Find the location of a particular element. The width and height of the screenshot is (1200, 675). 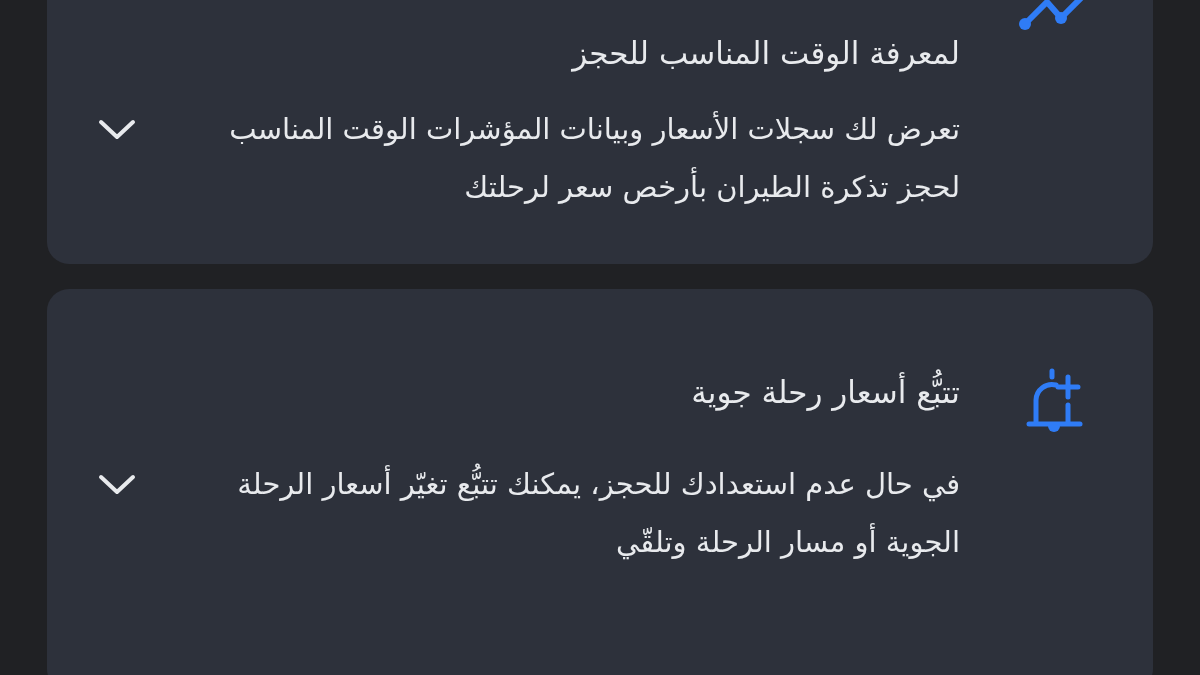

card-title: تتبُّع أسعار رحلة جوية is located at coordinates (573, 400).